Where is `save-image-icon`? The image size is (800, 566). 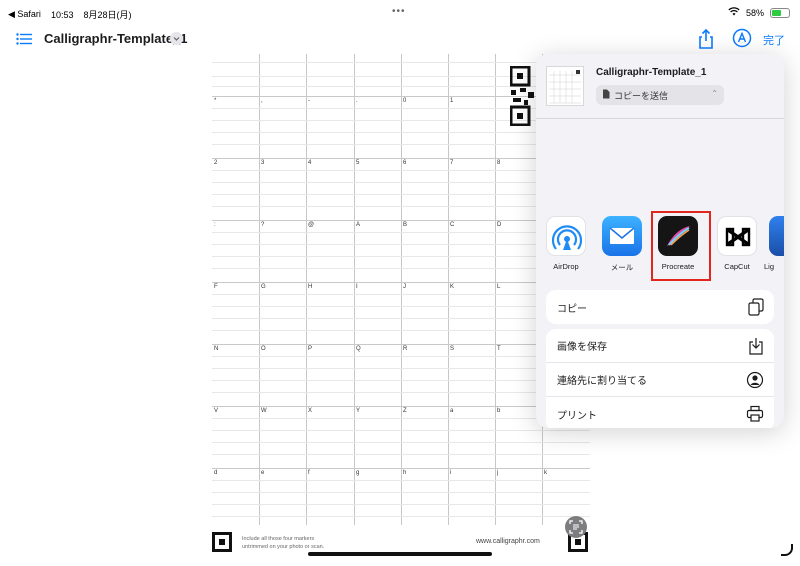
save-image-icon is located at coordinates (756, 347).